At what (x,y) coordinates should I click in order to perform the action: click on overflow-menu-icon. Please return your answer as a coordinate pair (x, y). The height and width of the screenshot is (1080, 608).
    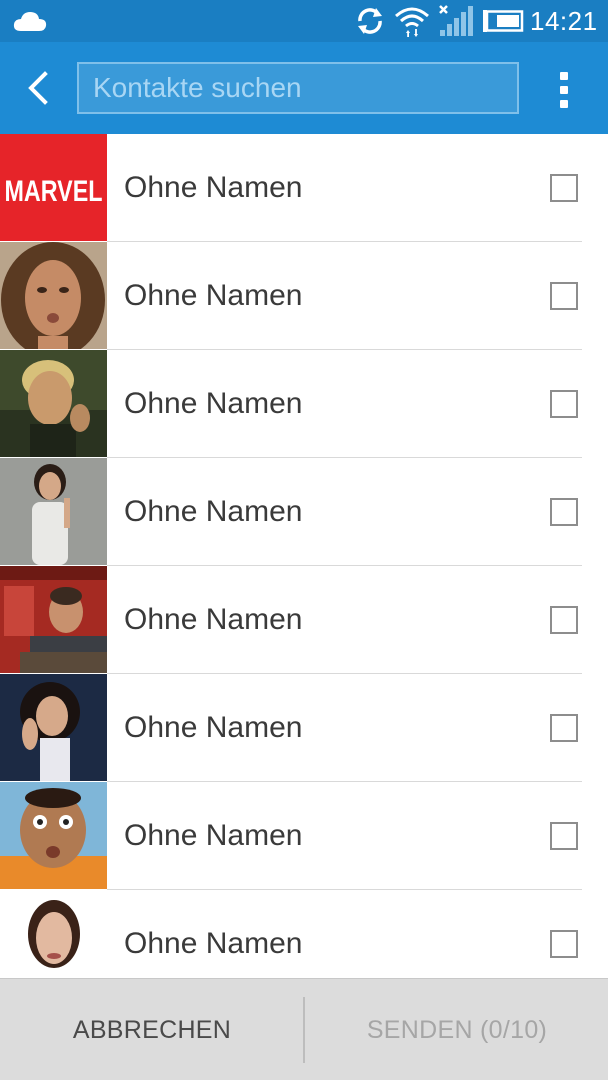
    Looking at the image, I should click on (564, 90).